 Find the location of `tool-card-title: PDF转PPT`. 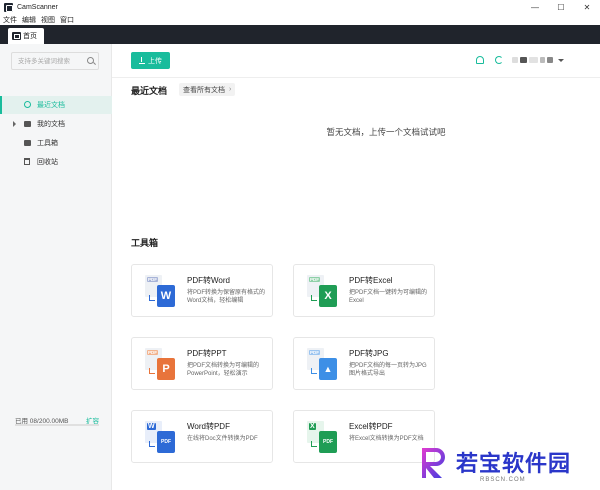

tool-card-title: PDF转PPT is located at coordinates (207, 353).